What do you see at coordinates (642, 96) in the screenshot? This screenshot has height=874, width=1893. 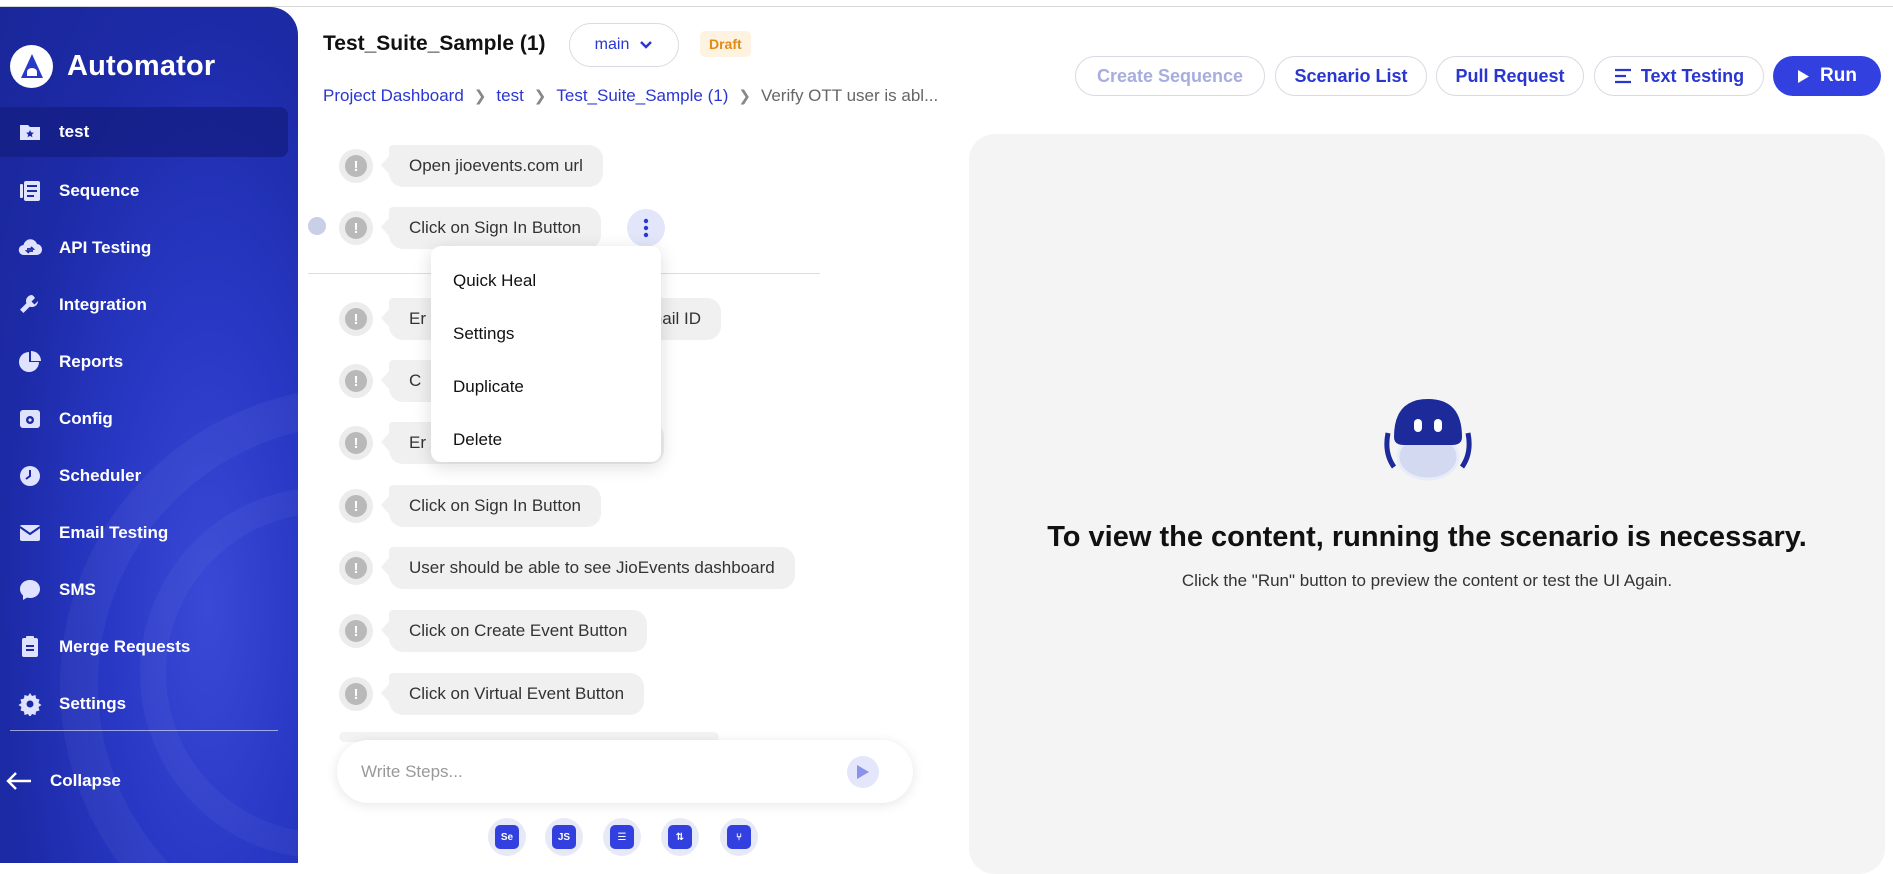 I see `breadcrumb-suite: Test_Suite_Sample (1)` at bounding box center [642, 96].